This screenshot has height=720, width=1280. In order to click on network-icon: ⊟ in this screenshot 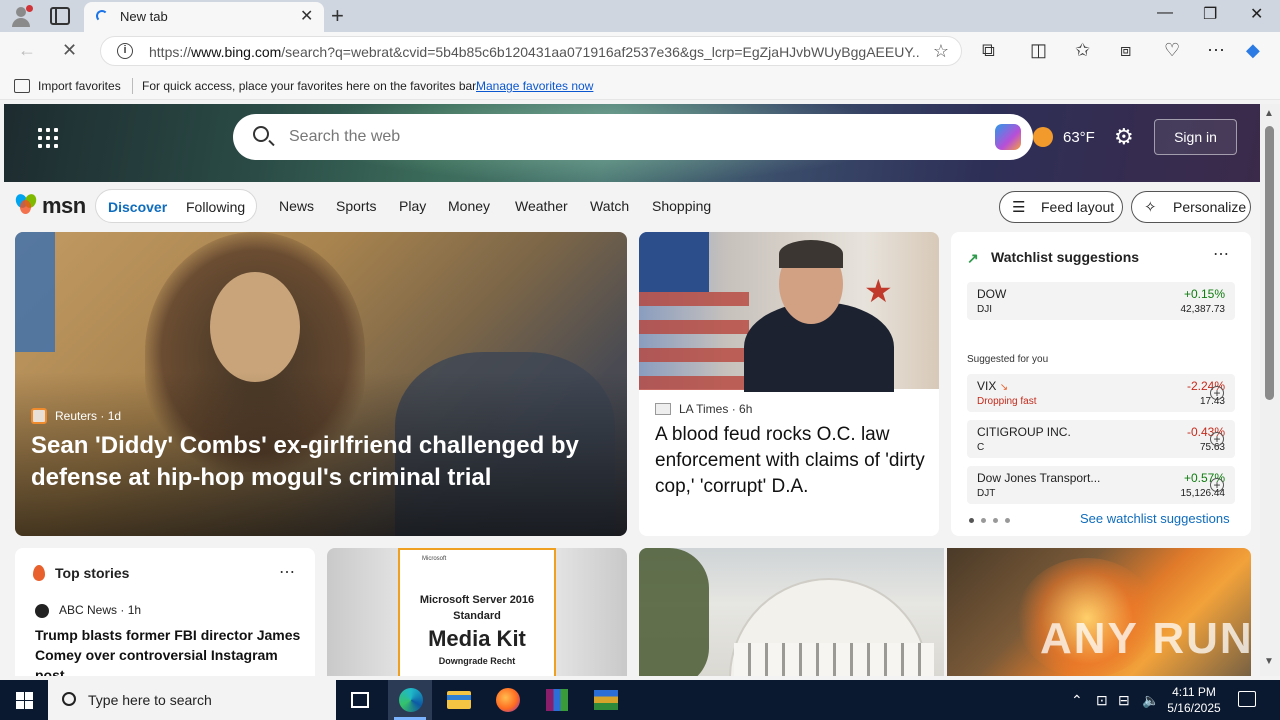, I will do `click(1124, 700)`.